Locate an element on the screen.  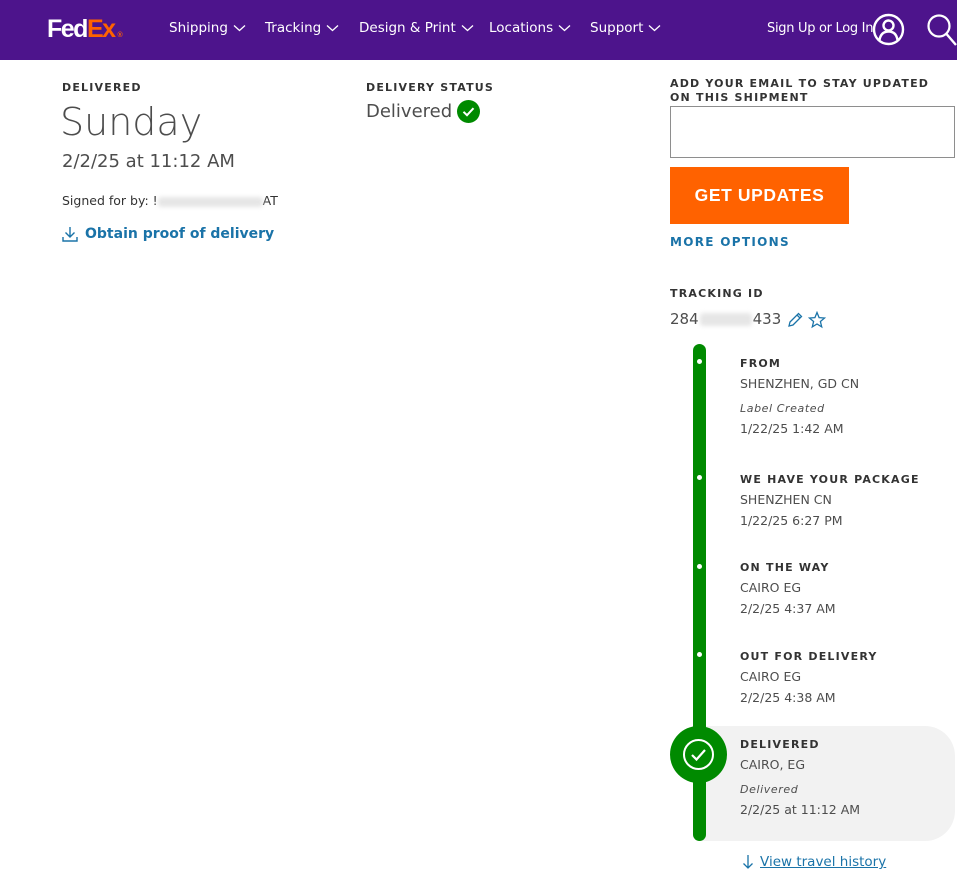
tracking-id-end: 433 is located at coordinates (767, 319).